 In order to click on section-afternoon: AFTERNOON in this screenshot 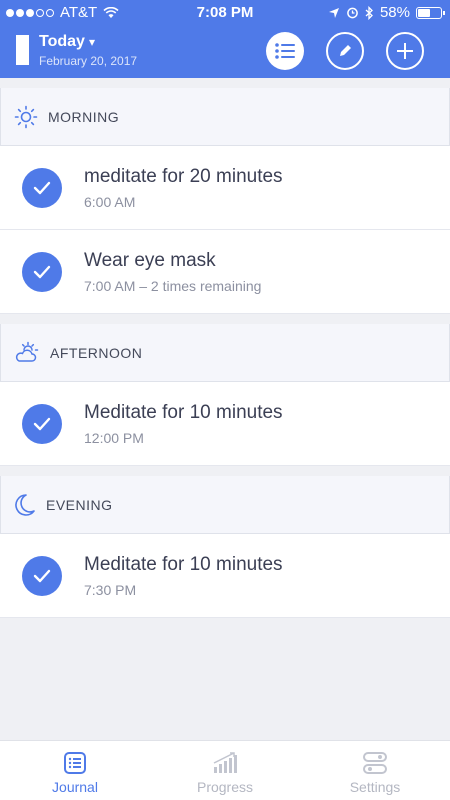, I will do `click(225, 348)`.